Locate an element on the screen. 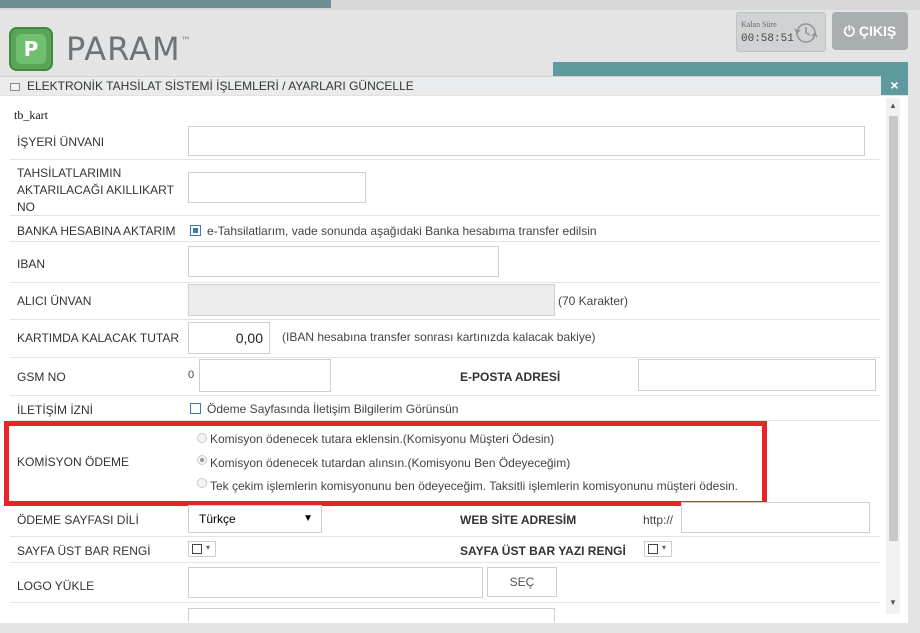 The width and height of the screenshot is (920, 633). web-site-label: WEB SİTE ADRESİM is located at coordinates (518, 520).